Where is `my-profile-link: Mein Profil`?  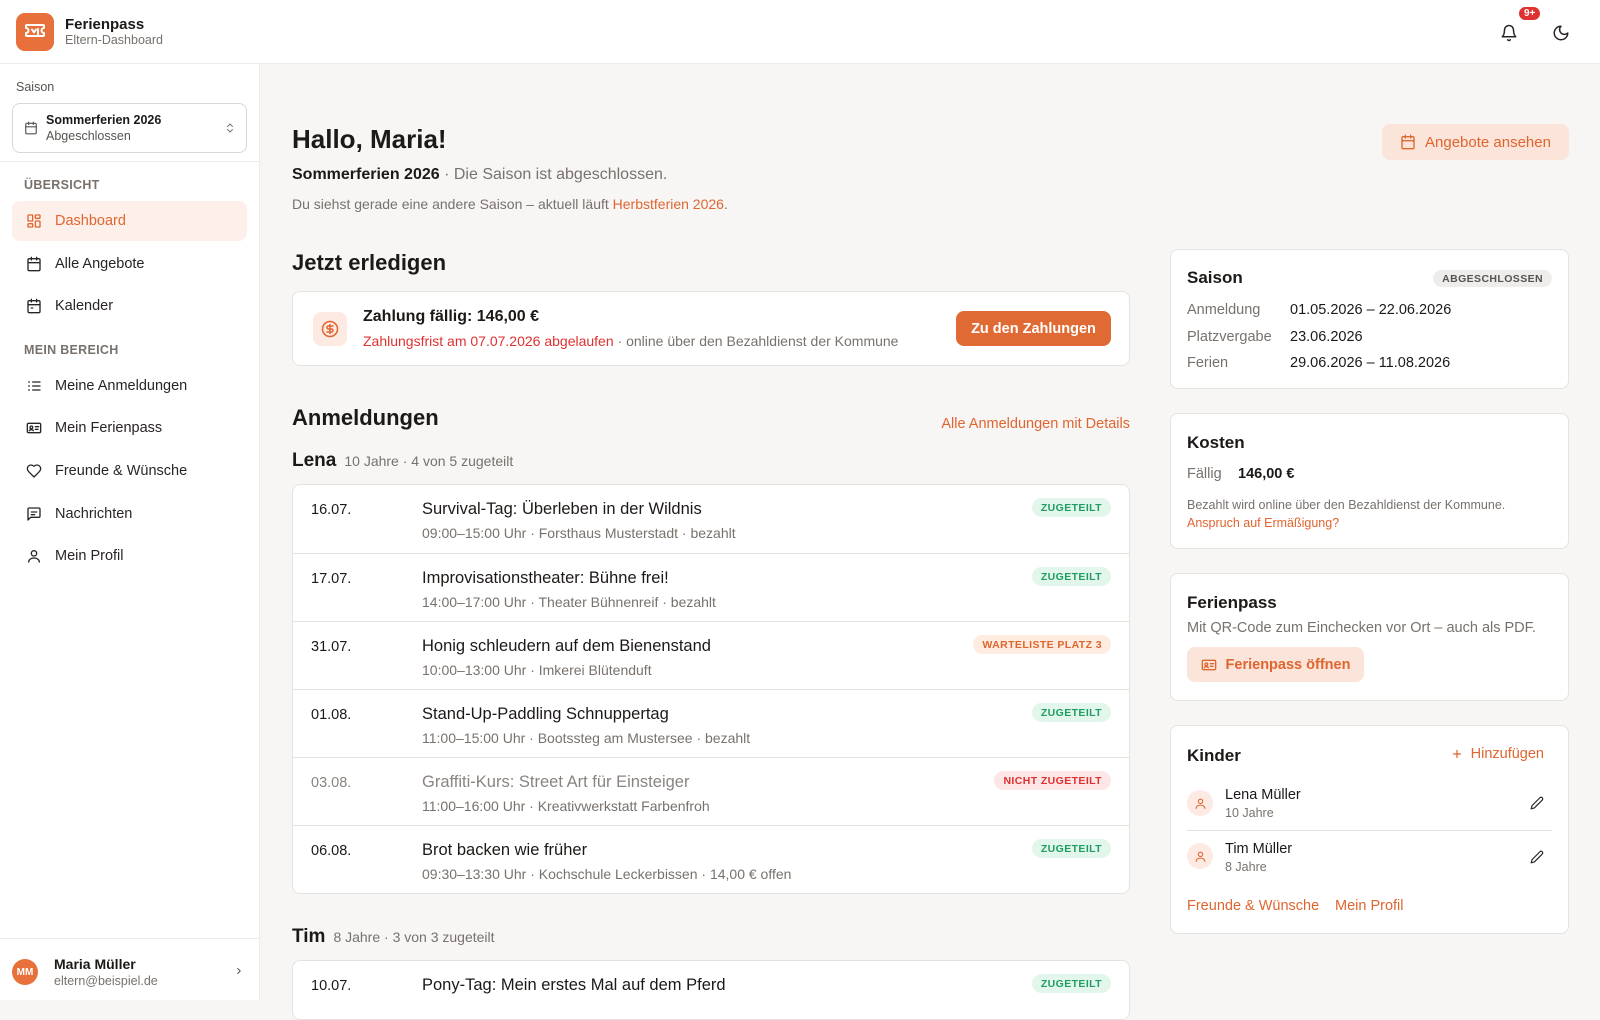 my-profile-link: Mein Profil is located at coordinates (1369, 906).